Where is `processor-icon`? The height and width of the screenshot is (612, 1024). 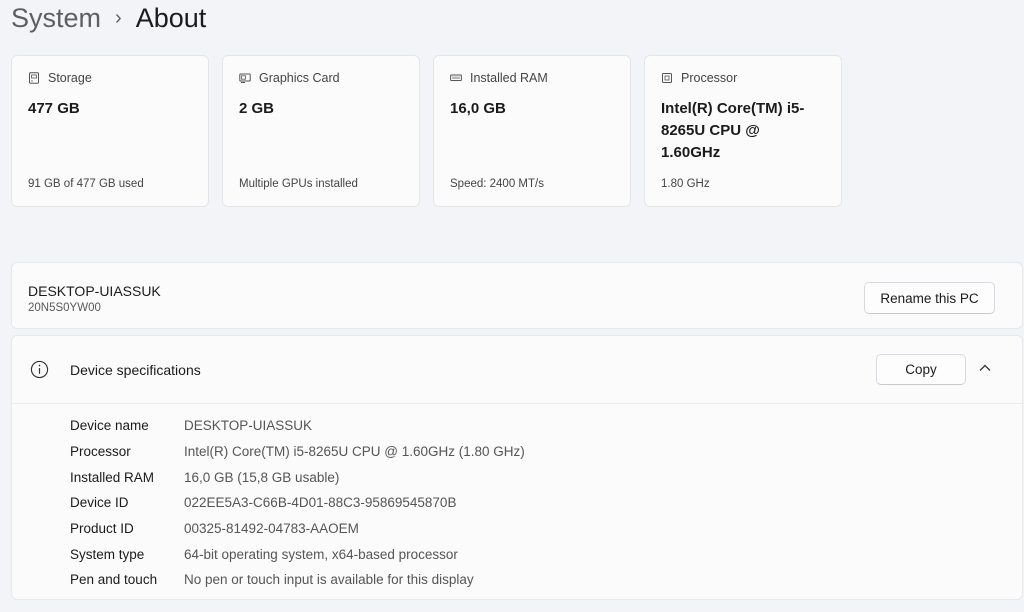
processor-icon is located at coordinates (667, 78).